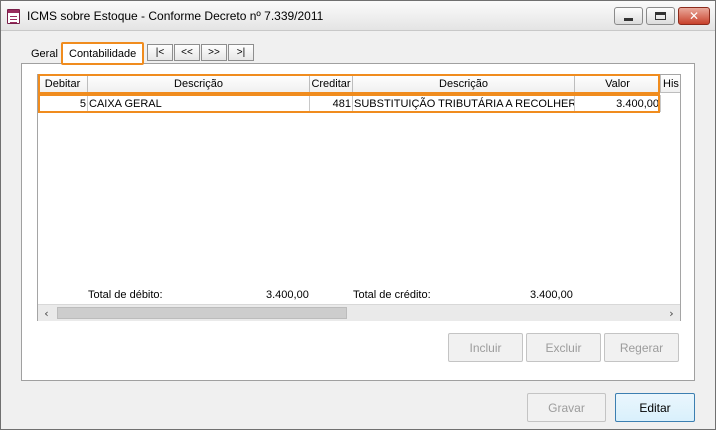 The height and width of the screenshot is (430, 716). I want to click on maximize-button, so click(660, 16).